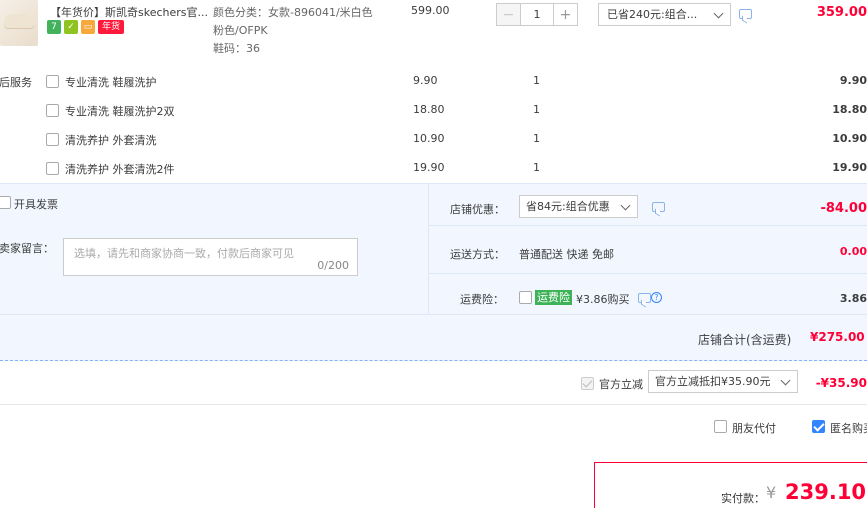 This screenshot has height=508, width=867. Describe the element at coordinates (730, 485) in the screenshot. I see `payment-summary: 实付款： ¥ 239.10` at that location.